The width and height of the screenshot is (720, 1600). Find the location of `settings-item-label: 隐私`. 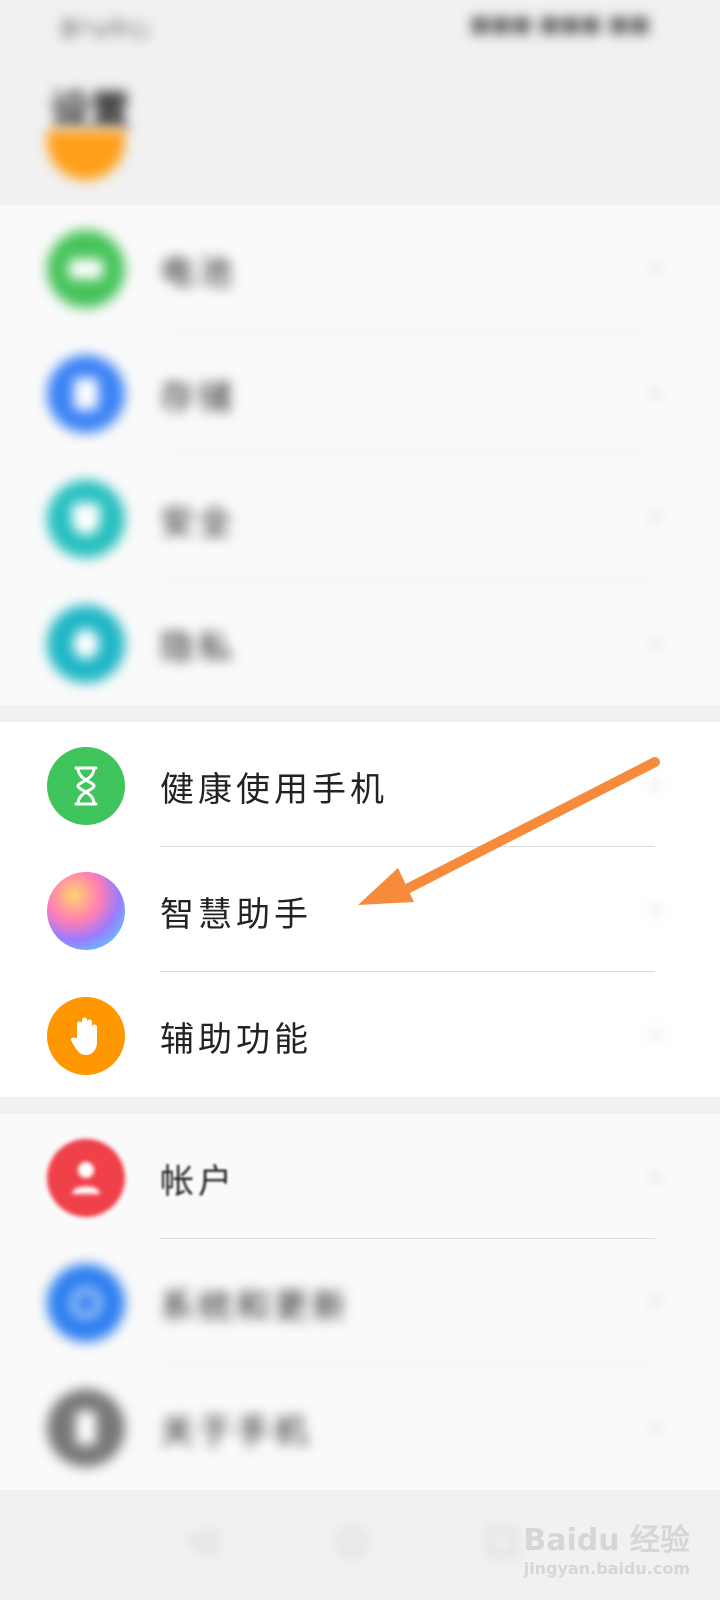

settings-item-label: 隐私 is located at coordinates (198, 648).